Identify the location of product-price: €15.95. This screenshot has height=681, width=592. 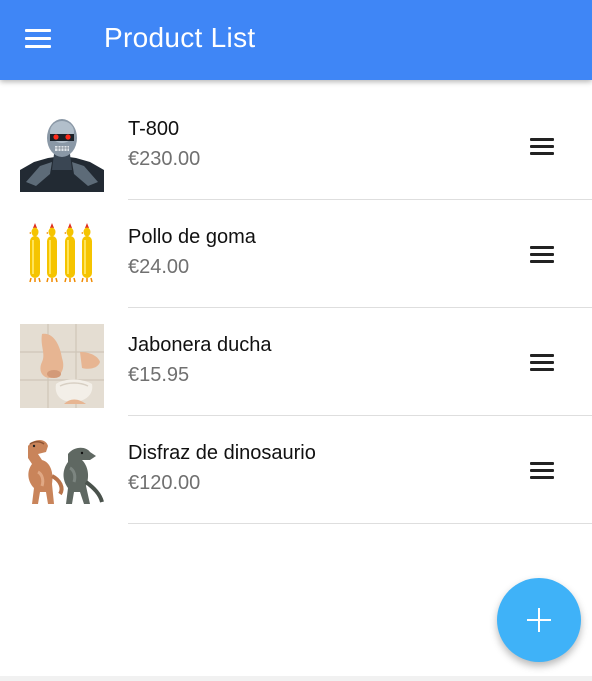
(159, 375).